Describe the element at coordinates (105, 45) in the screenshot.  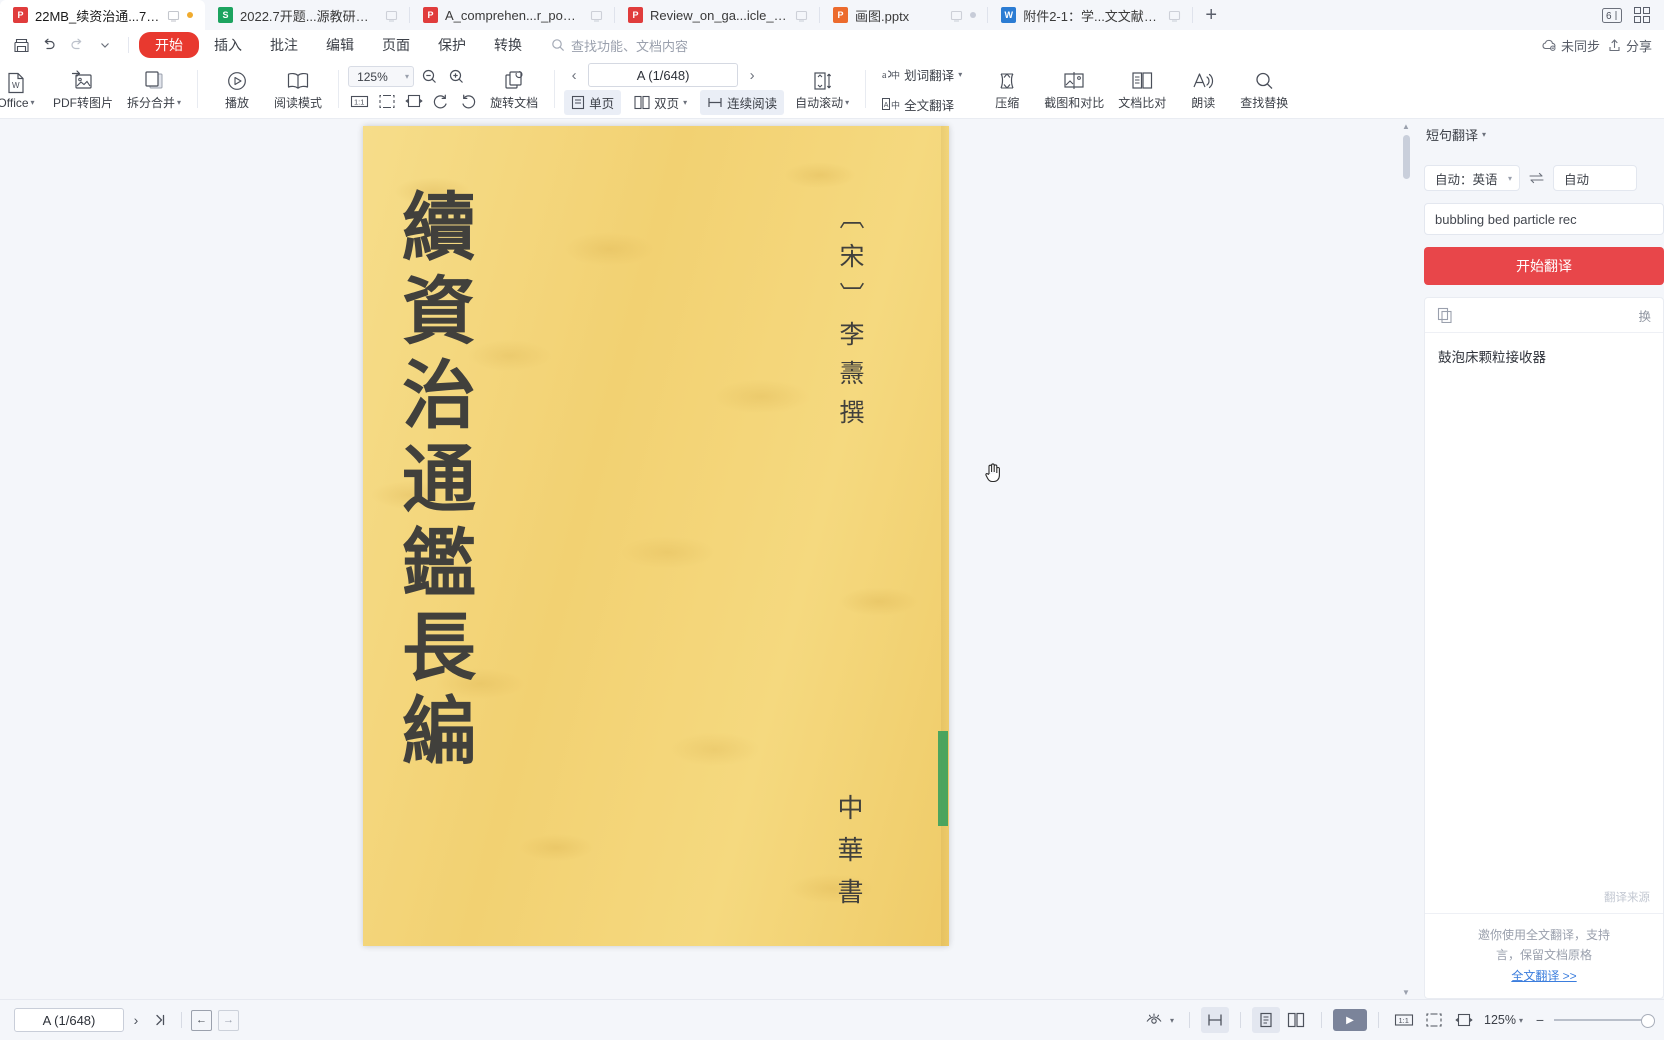
I see `chevron-down-icon` at that location.